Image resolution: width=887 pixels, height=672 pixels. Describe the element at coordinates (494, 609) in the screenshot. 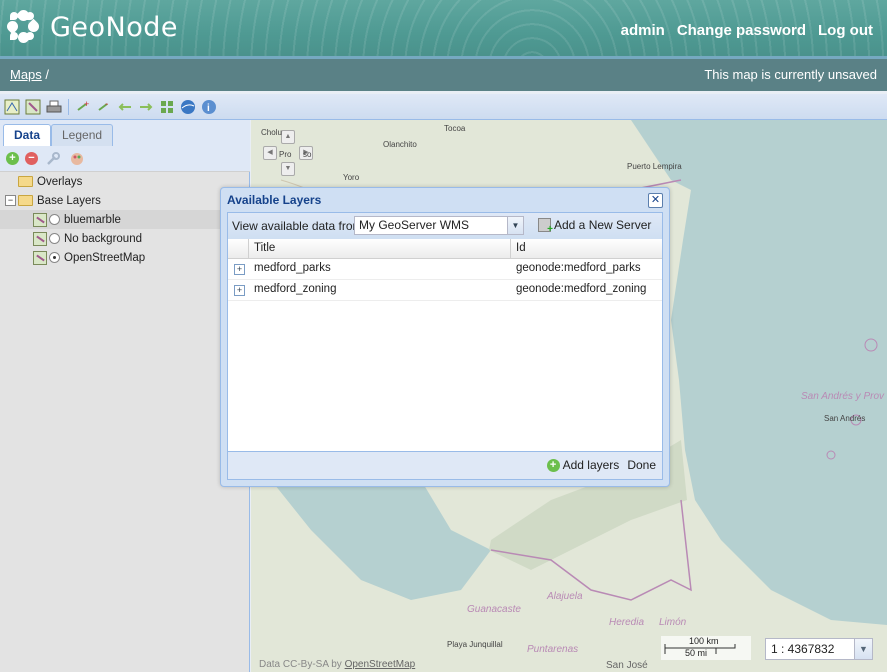

I see `map-label: Guanacaste` at that location.